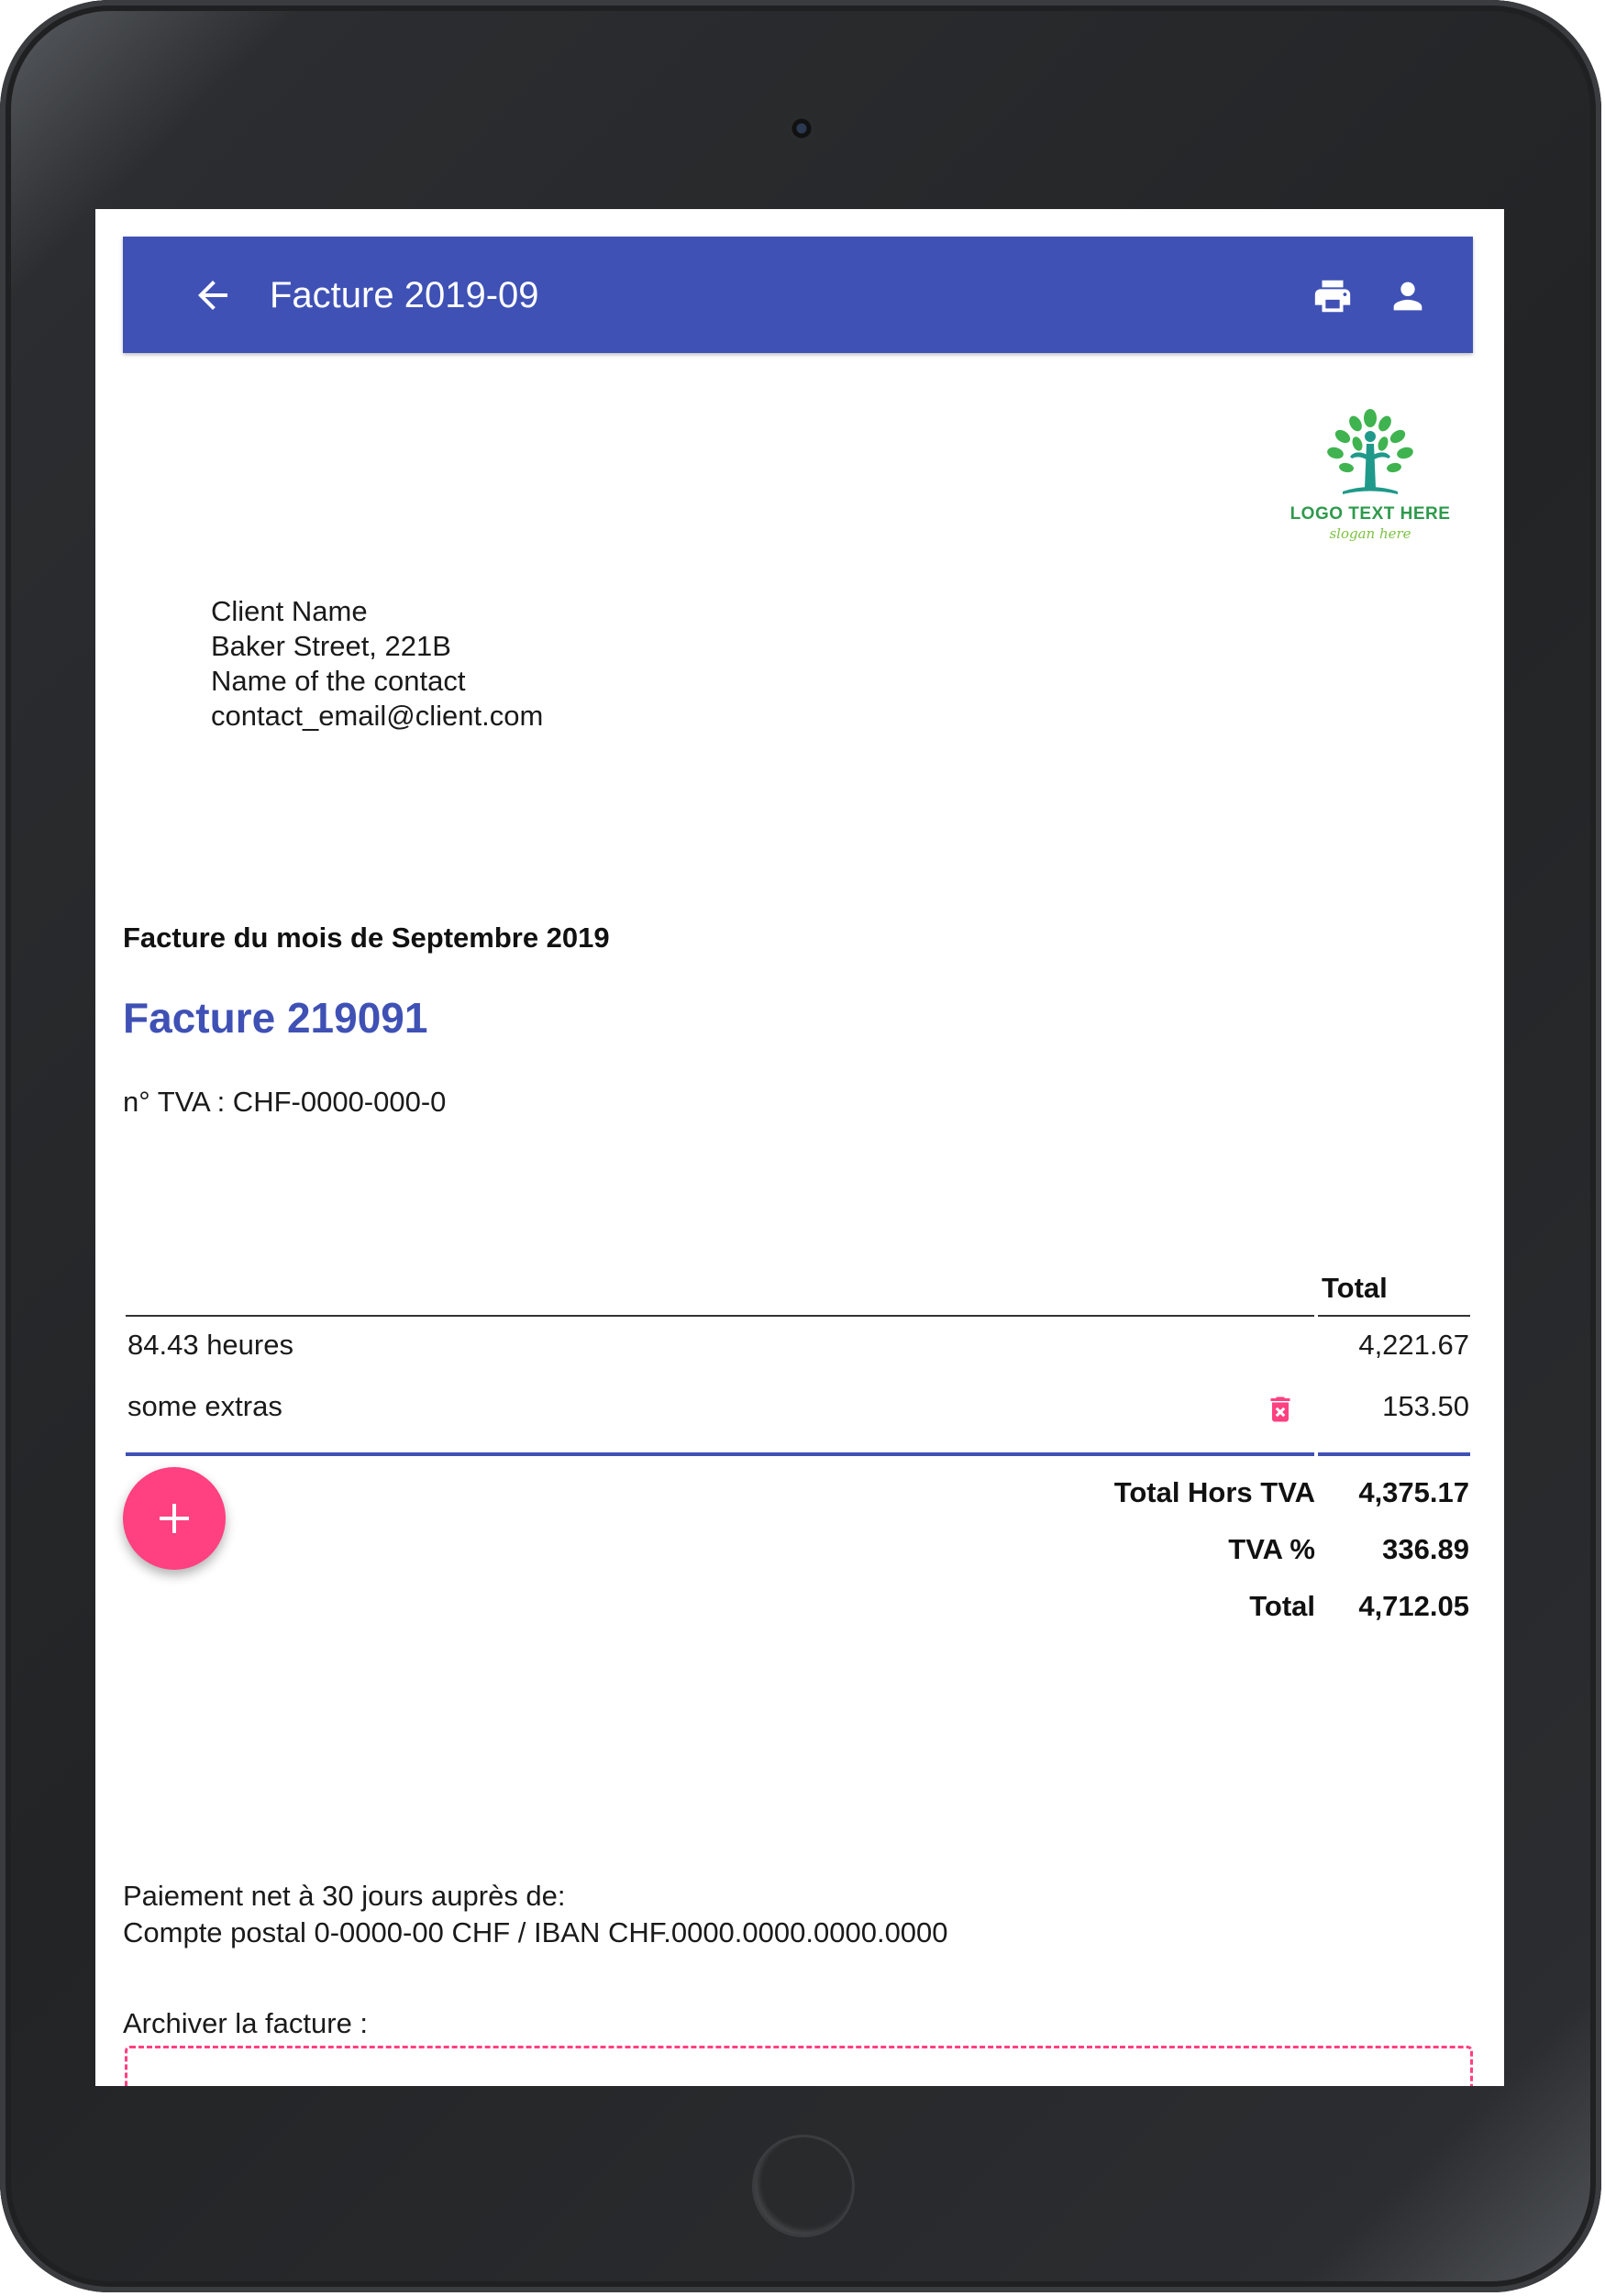  I want to click on invoice-title: Facture 219091, so click(275, 1018).